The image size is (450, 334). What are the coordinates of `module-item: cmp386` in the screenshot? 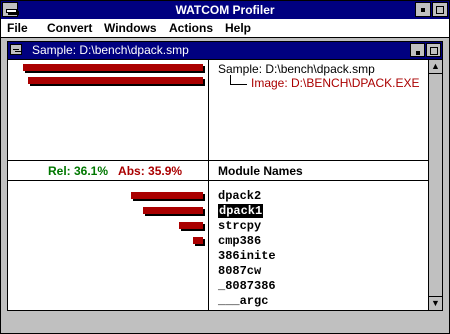 It's located at (320, 241).